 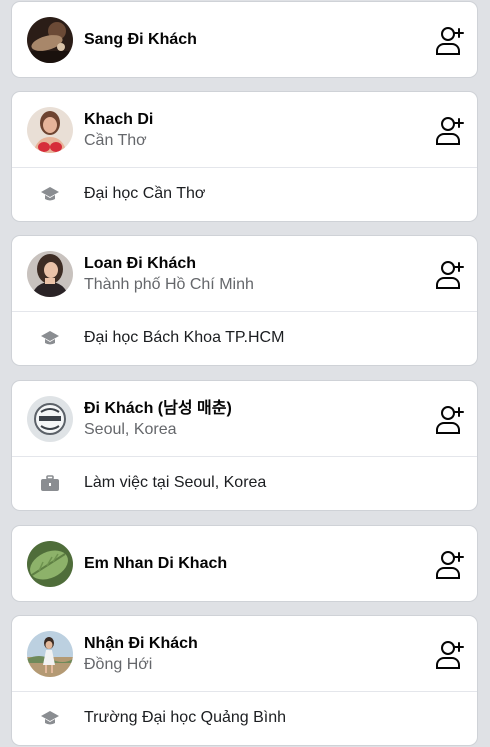 I want to click on profile-name: Đi Khách (남성 매춘), so click(x=158, y=408).